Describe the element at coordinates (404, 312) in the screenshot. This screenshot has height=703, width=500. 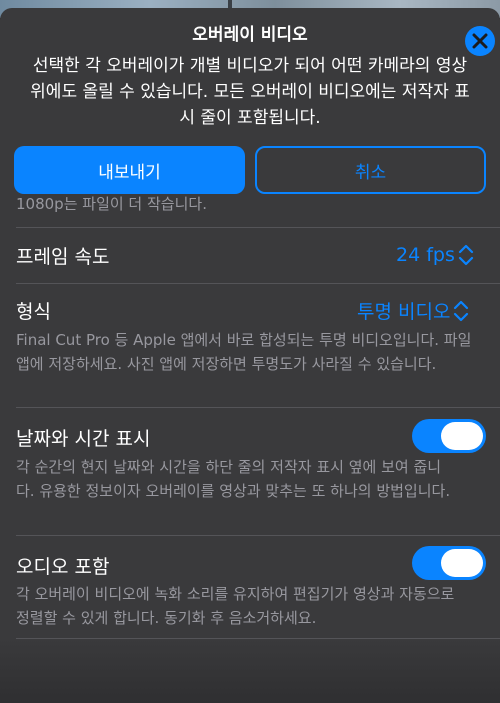
I see `format-value: 투명 비디오` at that location.